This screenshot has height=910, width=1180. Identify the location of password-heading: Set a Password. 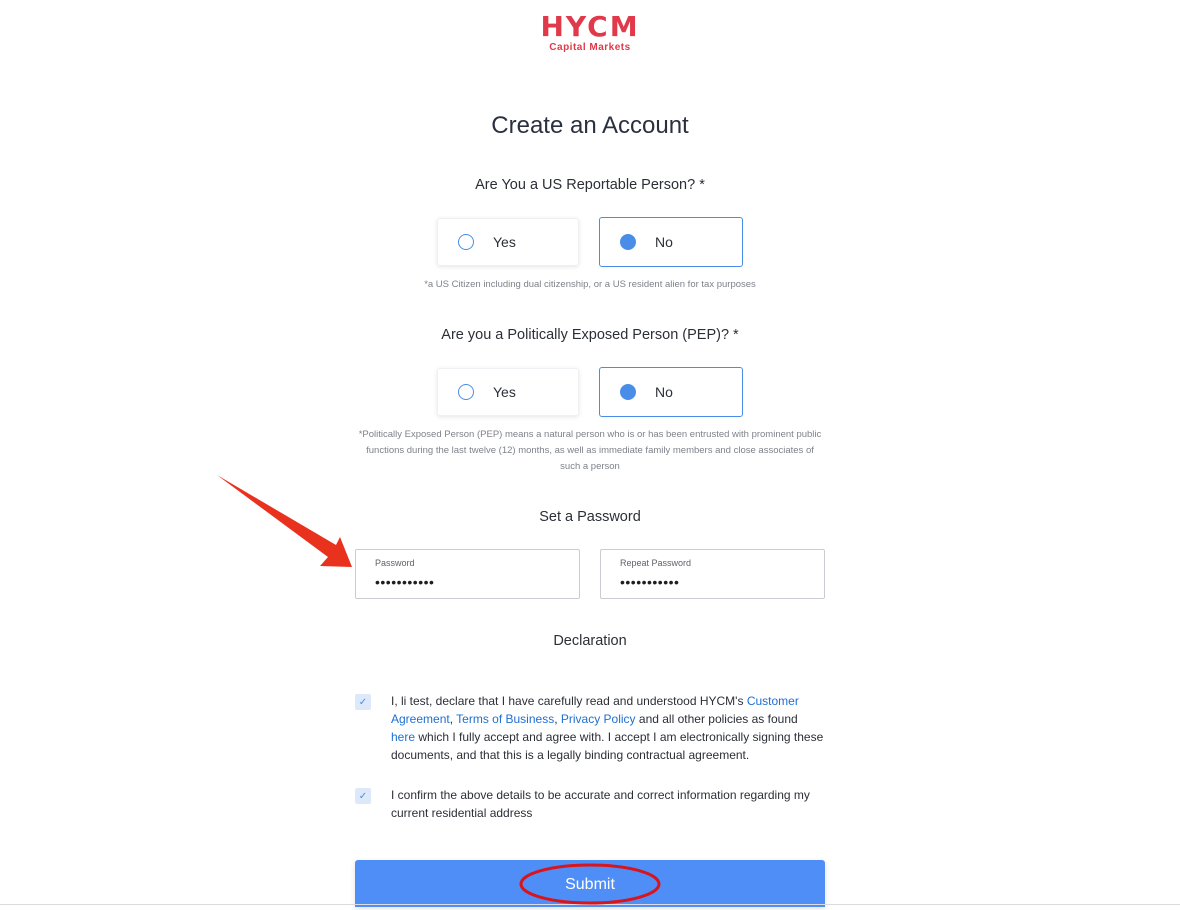
(590, 517).